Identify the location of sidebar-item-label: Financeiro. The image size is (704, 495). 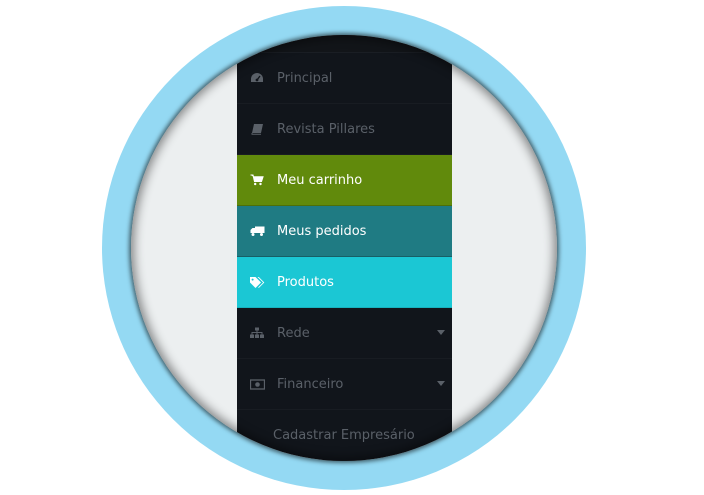
(310, 384).